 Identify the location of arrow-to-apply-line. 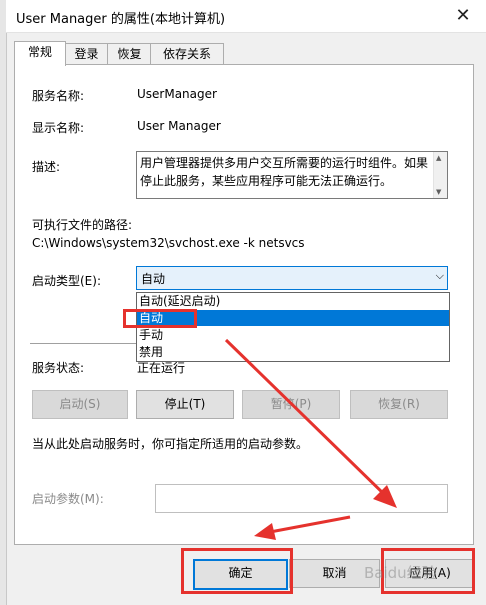
(306, 418).